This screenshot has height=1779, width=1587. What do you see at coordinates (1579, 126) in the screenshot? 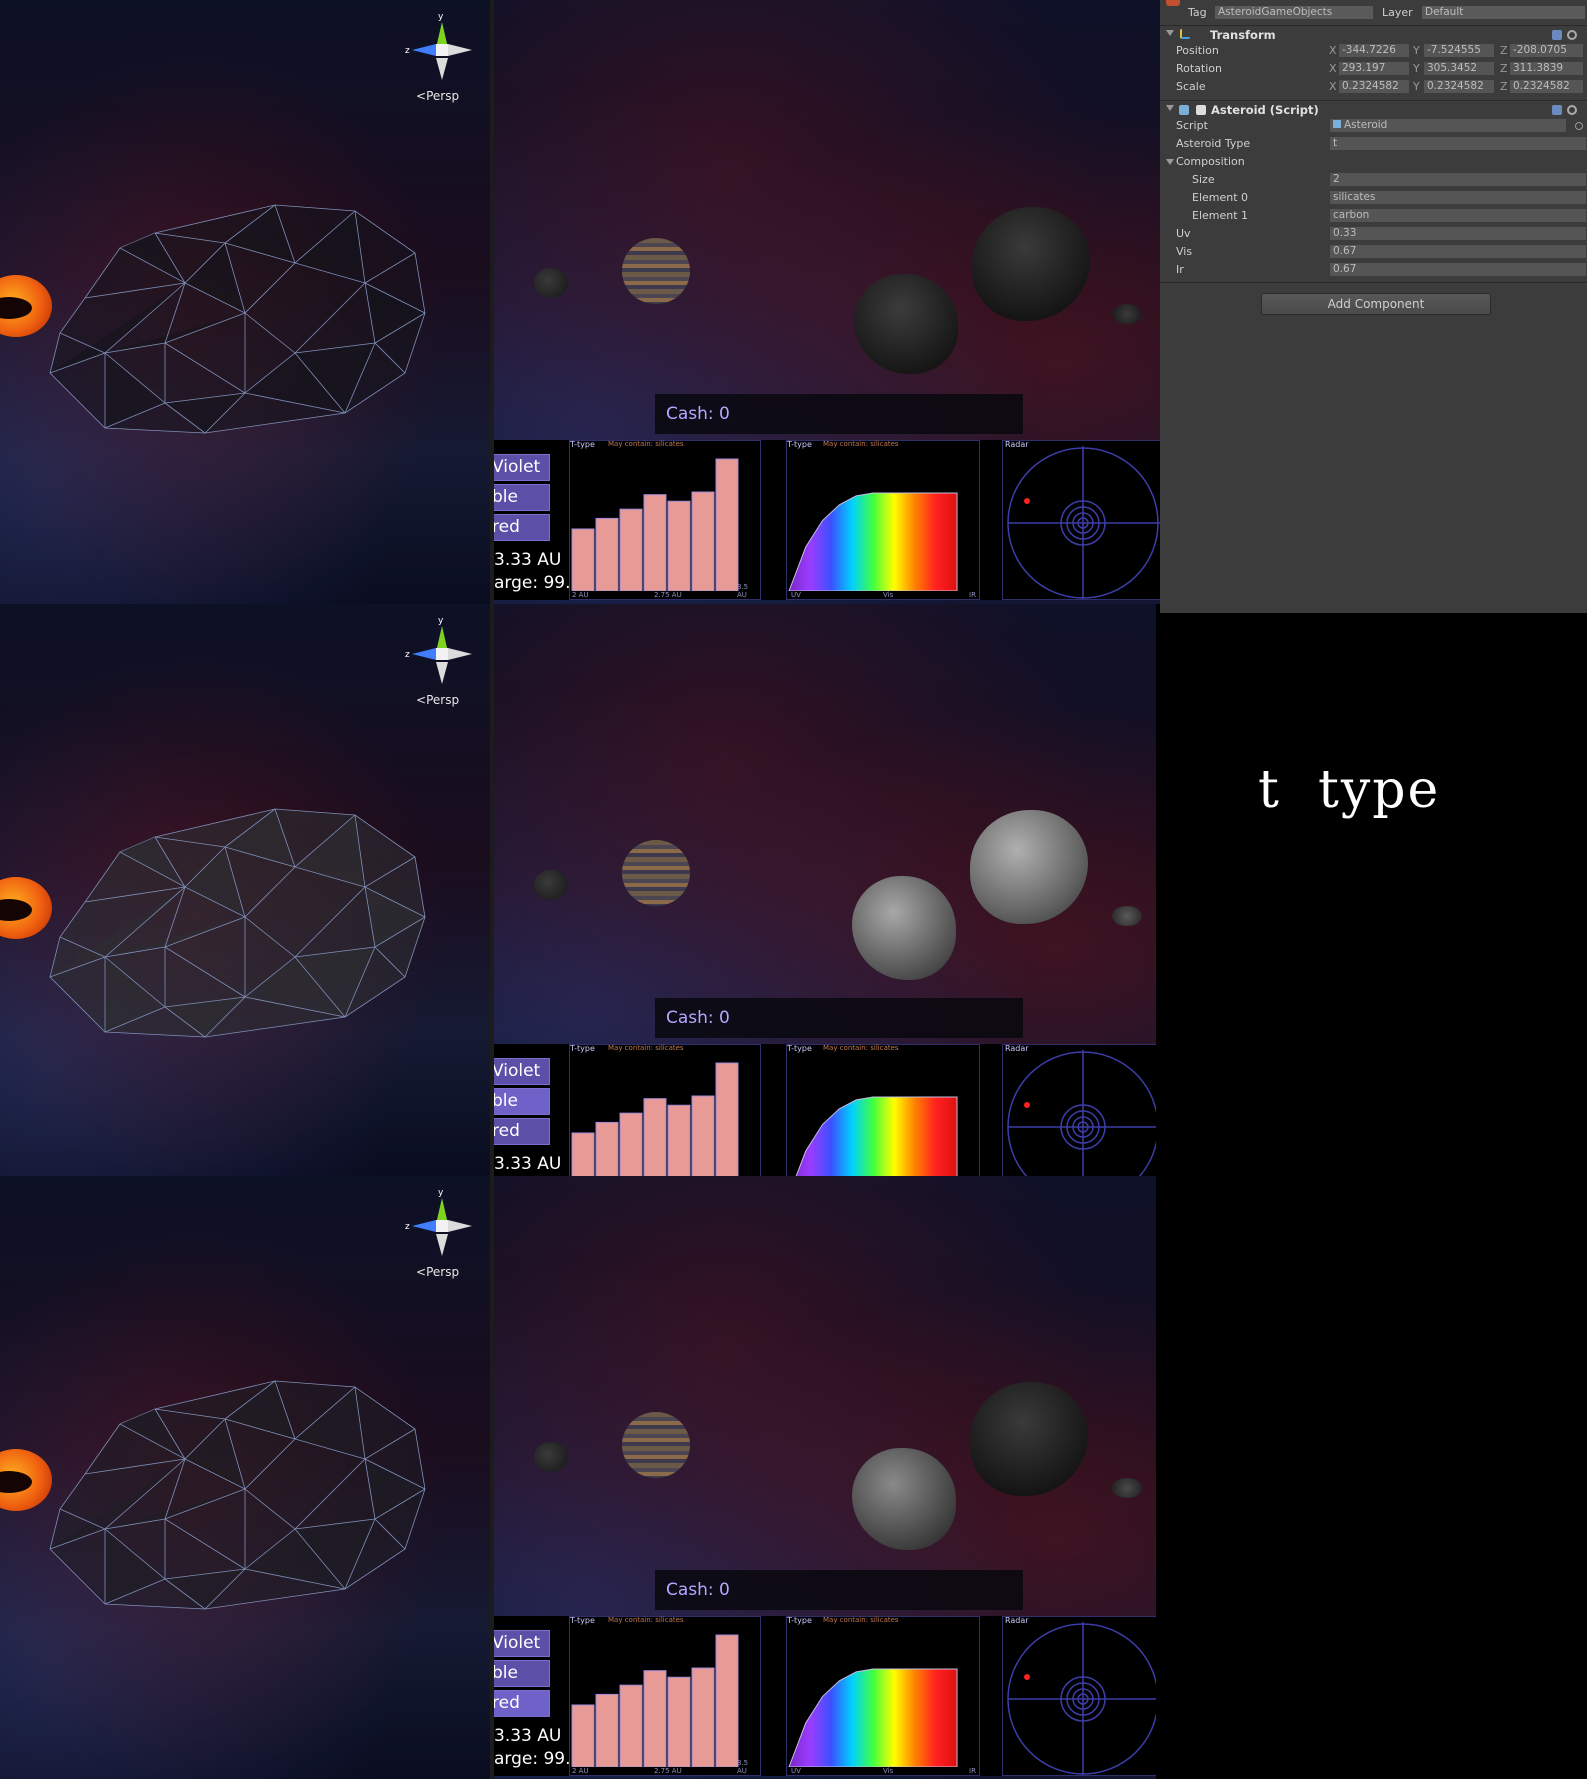
I see `object-picker-icon` at bounding box center [1579, 126].